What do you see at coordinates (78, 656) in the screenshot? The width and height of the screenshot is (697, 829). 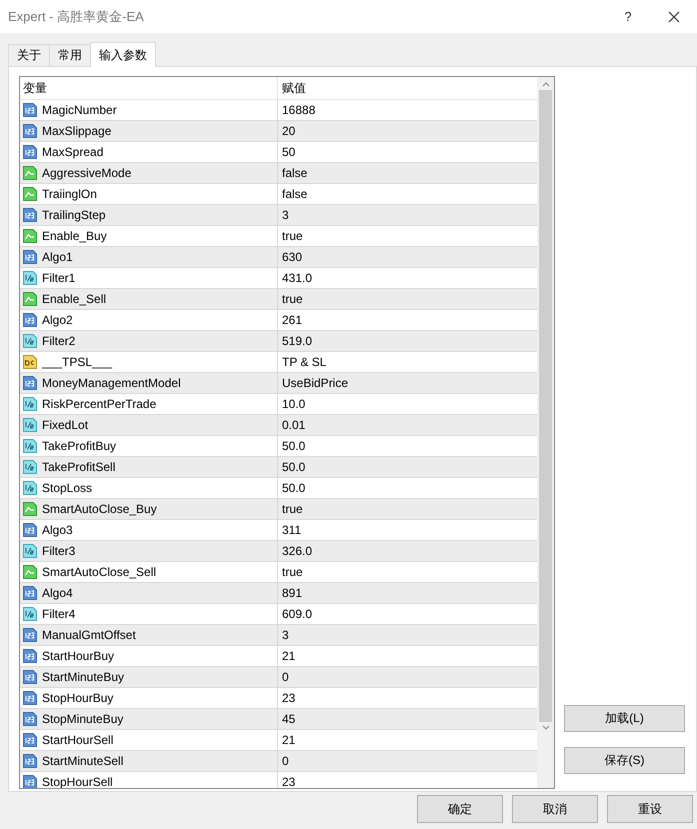 I see `variable-name: StartHourBuy` at bounding box center [78, 656].